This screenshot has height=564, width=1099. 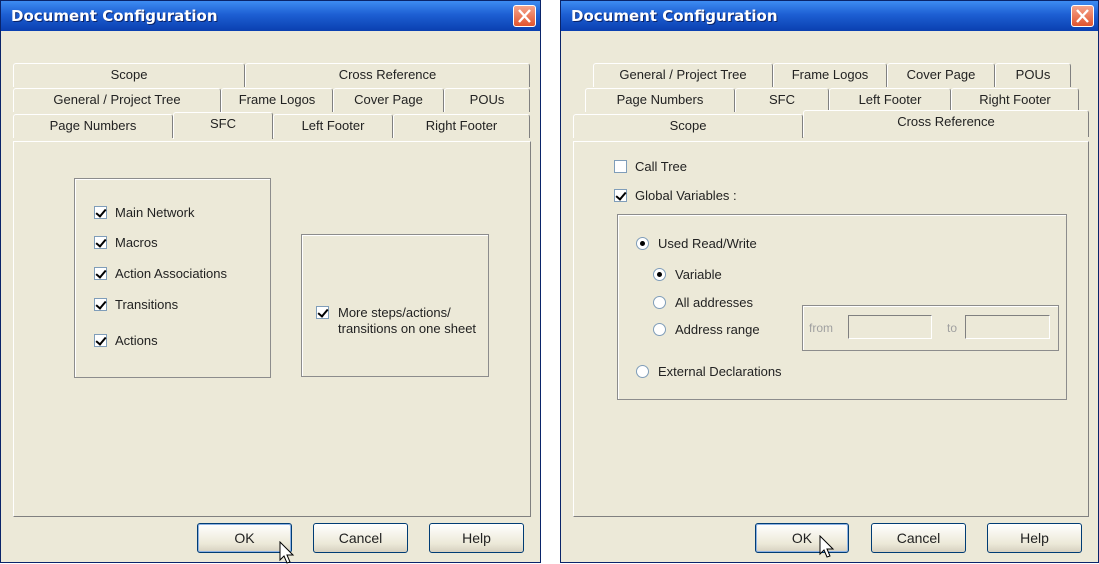 What do you see at coordinates (100, 340) in the screenshot?
I see `actions-checkbox` at bounding box center [100, 340].